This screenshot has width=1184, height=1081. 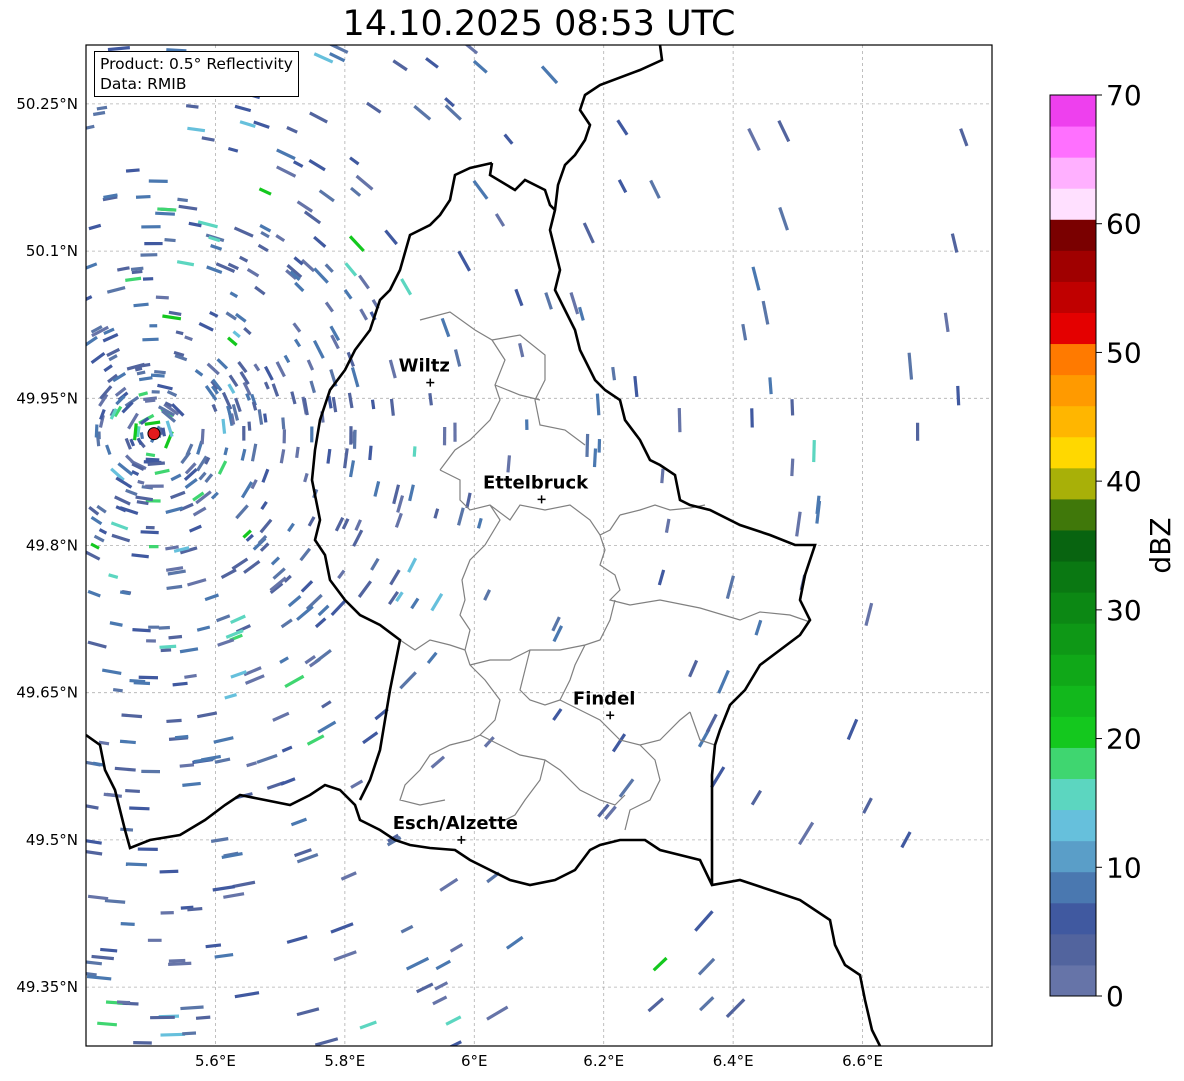 What do you see at coordinates (52, 251) in the screenshot?
I see `lat-tick-label: 50.1°N` at bounding box center [52, 251].